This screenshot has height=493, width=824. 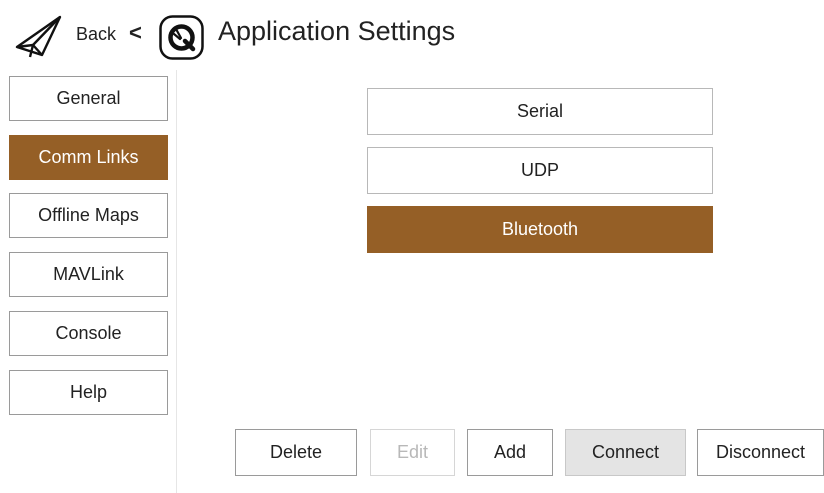 I want to click on sidebar-divider, so click(x=176, y=281).